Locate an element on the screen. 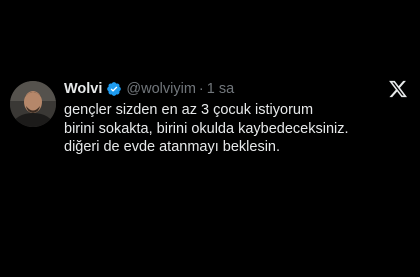 Image resolution: width=420 pixels, height=277 pixels. display-name: Wolvi is located at coordinates (83, 89).